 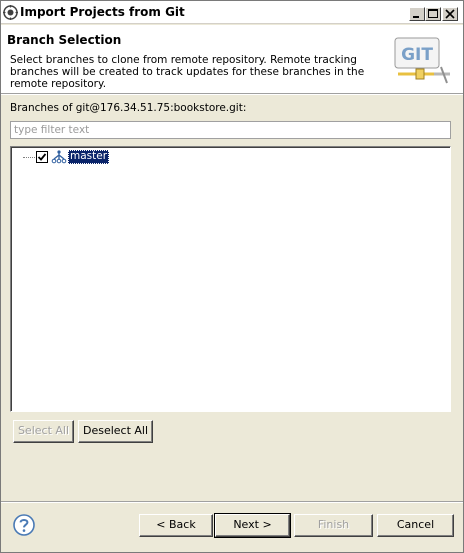 What do you see at coordinates (111, 157) in the screenshot?
I see `tree-row: master` at bounding box center [111, 157].